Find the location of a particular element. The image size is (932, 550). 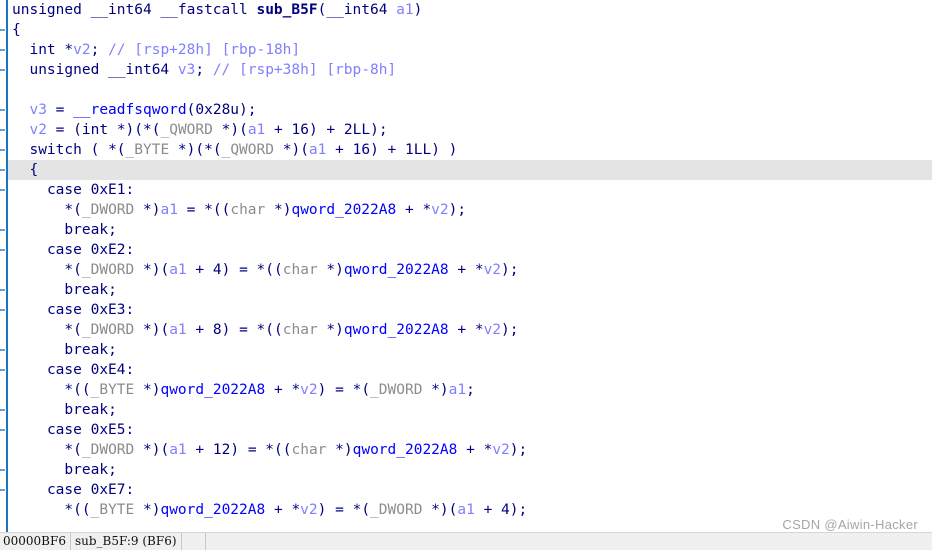

status-address: 00000BF6 is located at coordinates (35, 541).